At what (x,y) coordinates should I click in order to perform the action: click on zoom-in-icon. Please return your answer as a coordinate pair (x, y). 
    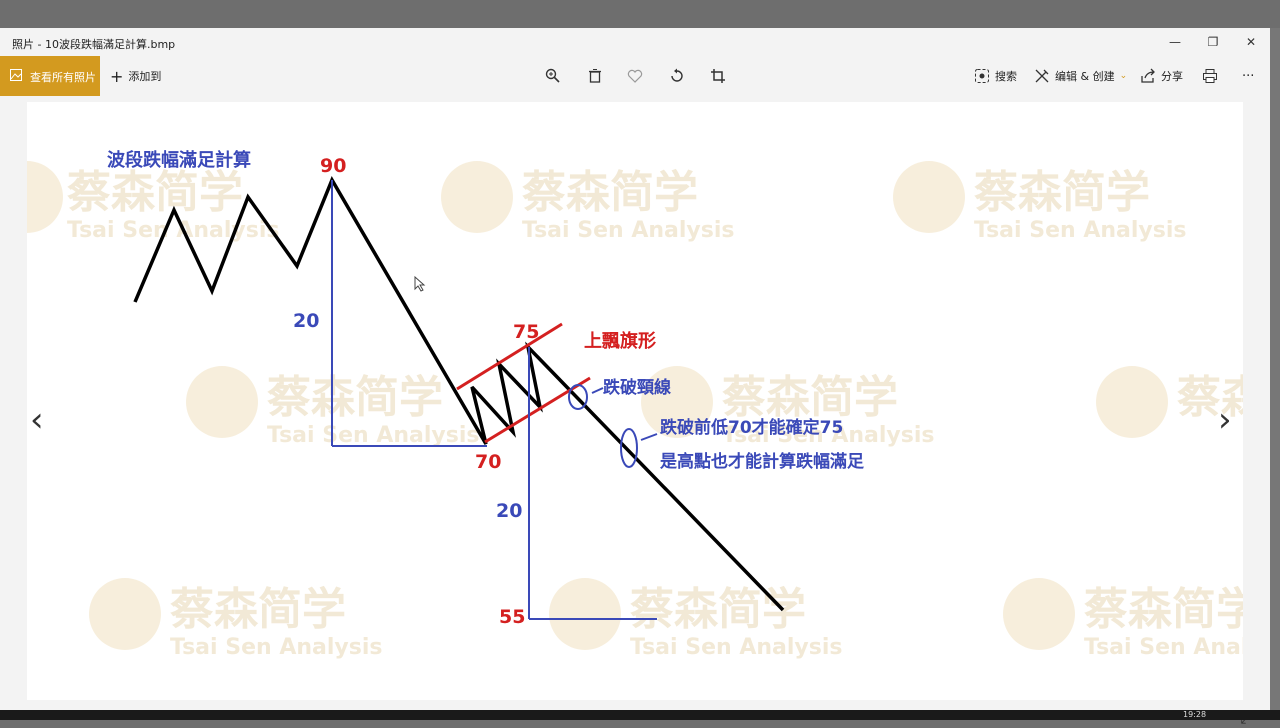
    Looking at the image, I should click on (552, 75).